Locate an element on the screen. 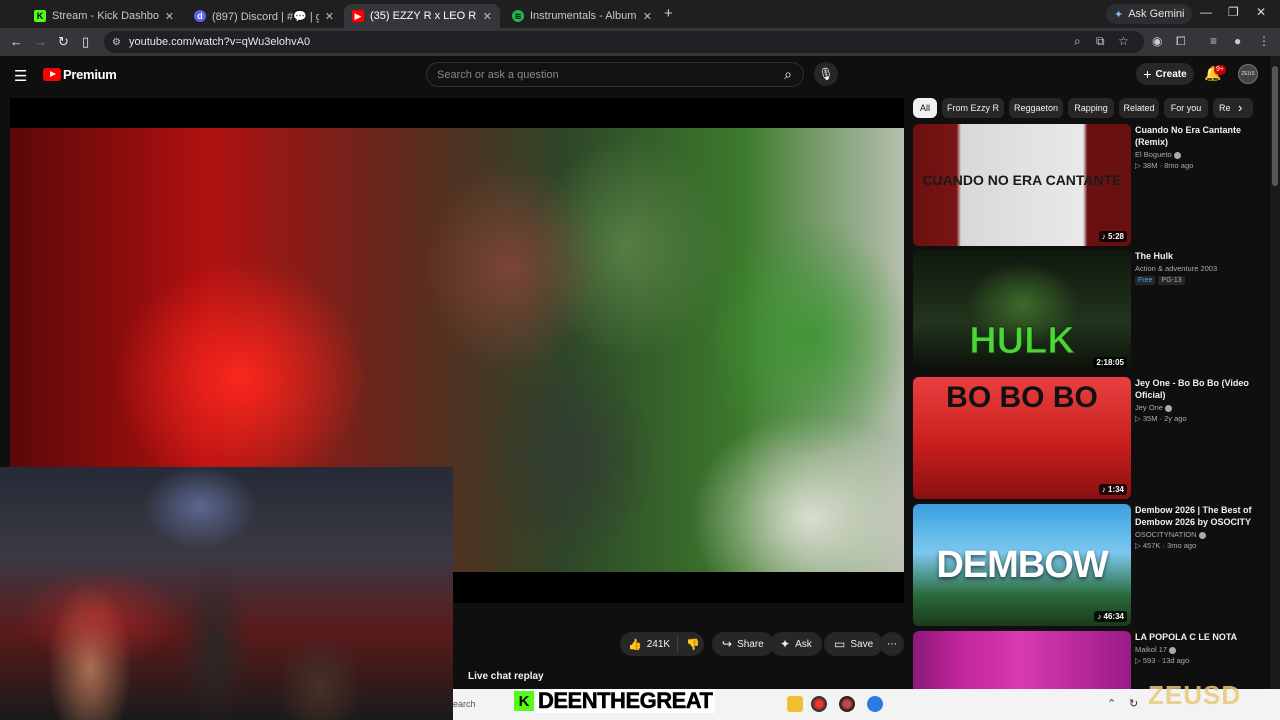 Image resolution: width=1280 pixels, height=720 pixels. rating-badge: PG-13 is located at coordinates (1171, 280).